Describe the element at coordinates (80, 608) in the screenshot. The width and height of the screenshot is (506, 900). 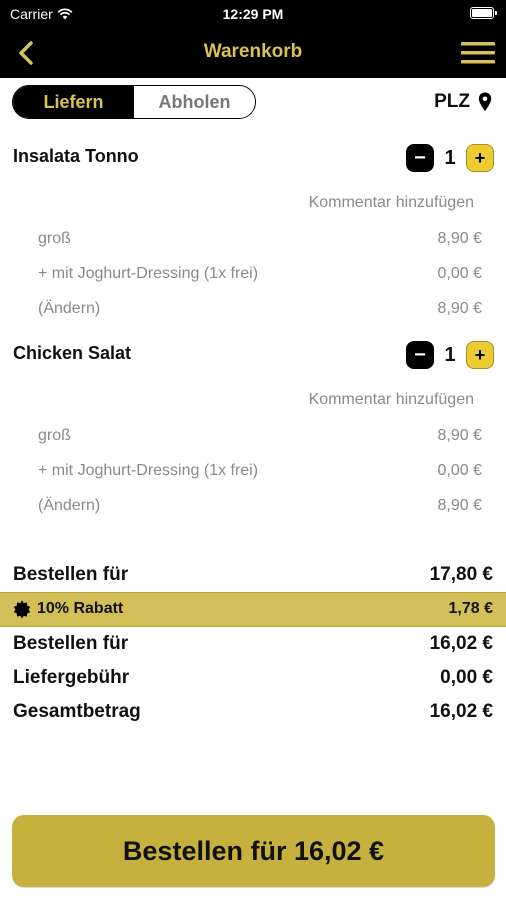
I see `discount-label: 10% Rabatt` at that location.